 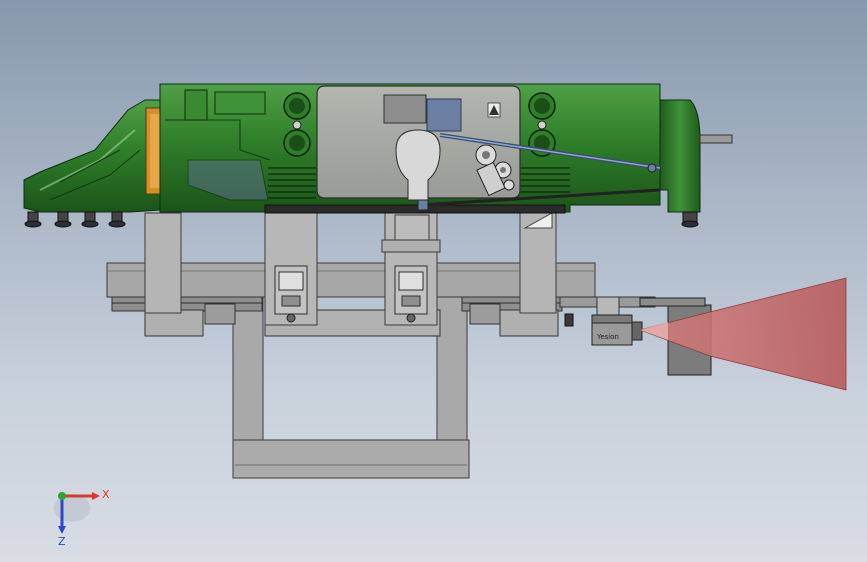 I want to click on warning-sign-icon, so click(x=494, y=110).